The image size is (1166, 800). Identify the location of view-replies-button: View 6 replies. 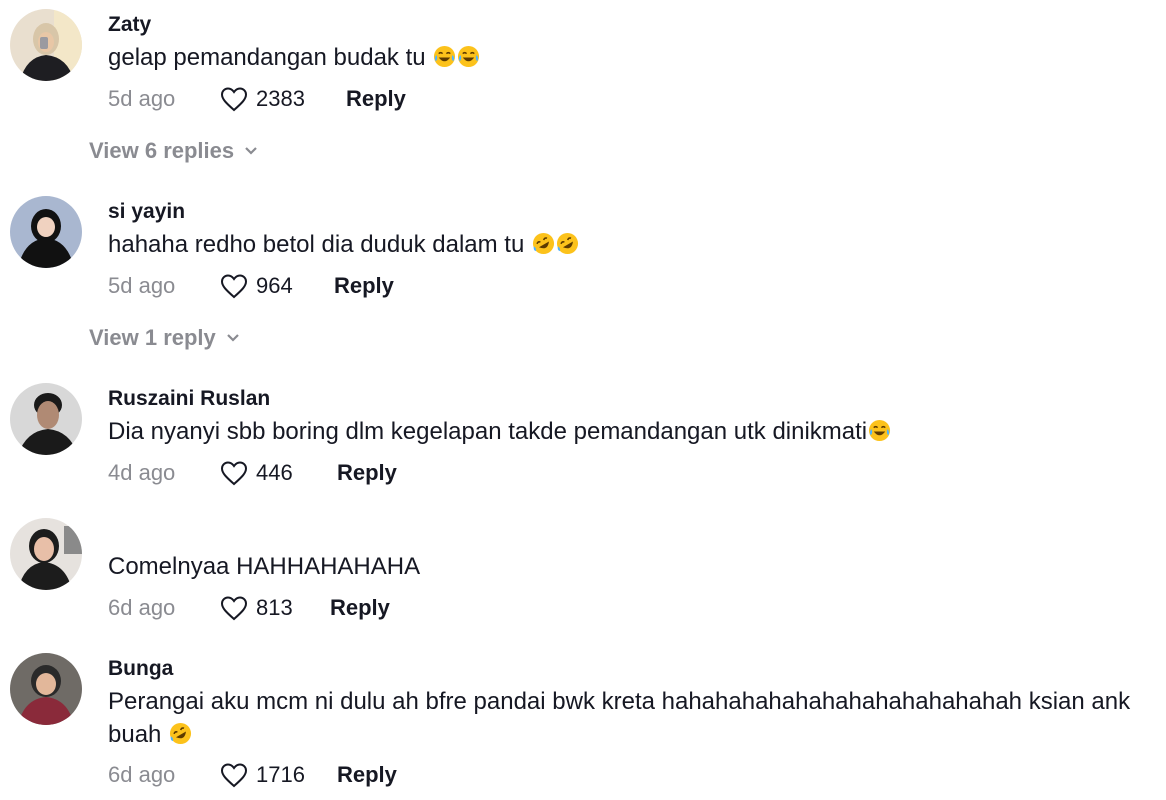
(173, 151).